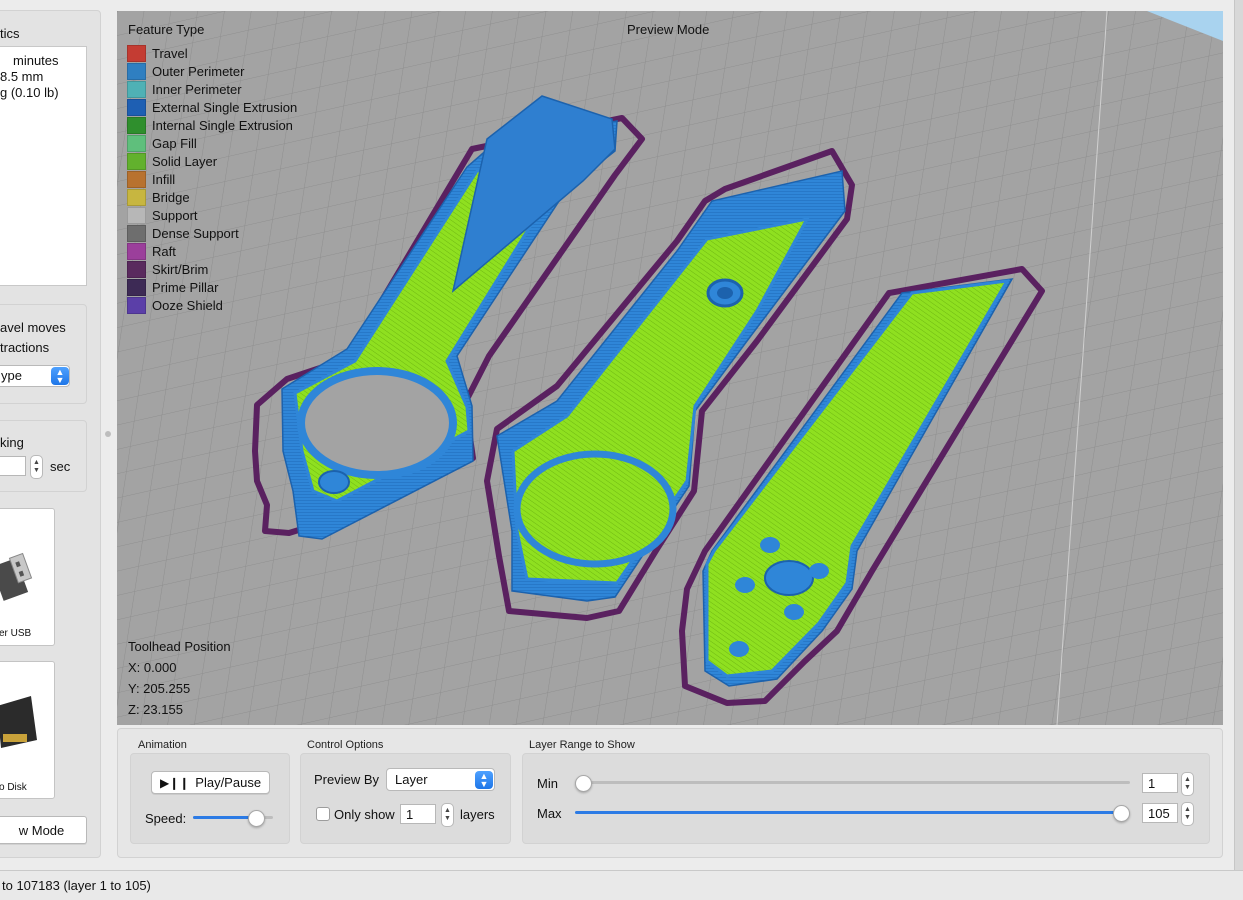  What do you see at coordinates (1238, 435) in the screenshot?
I see `right-panel-edge` at bounding box center [1238, 435].